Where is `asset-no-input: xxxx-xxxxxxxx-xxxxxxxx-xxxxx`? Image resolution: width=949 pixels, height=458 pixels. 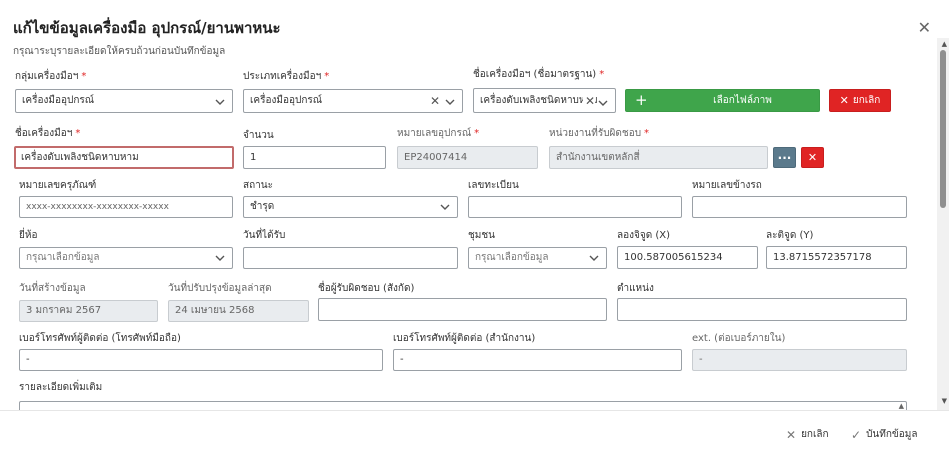 asset-no-input: xxxx-xxxxxxxx-xxxxxxxx-xxxxx is located at coordinates (126, 207).